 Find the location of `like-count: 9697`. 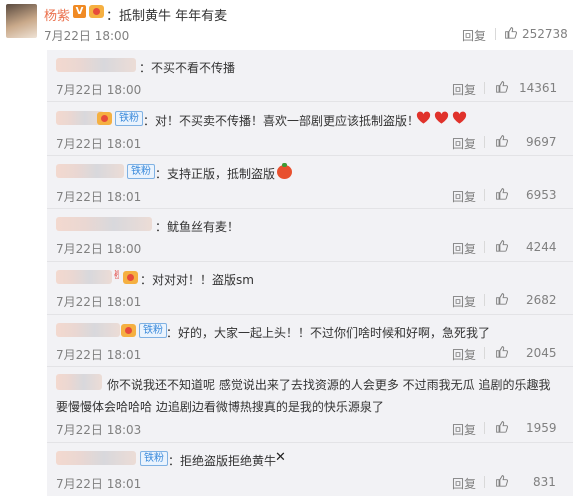

like-count: 9697 is located at coordinates (541, 142).